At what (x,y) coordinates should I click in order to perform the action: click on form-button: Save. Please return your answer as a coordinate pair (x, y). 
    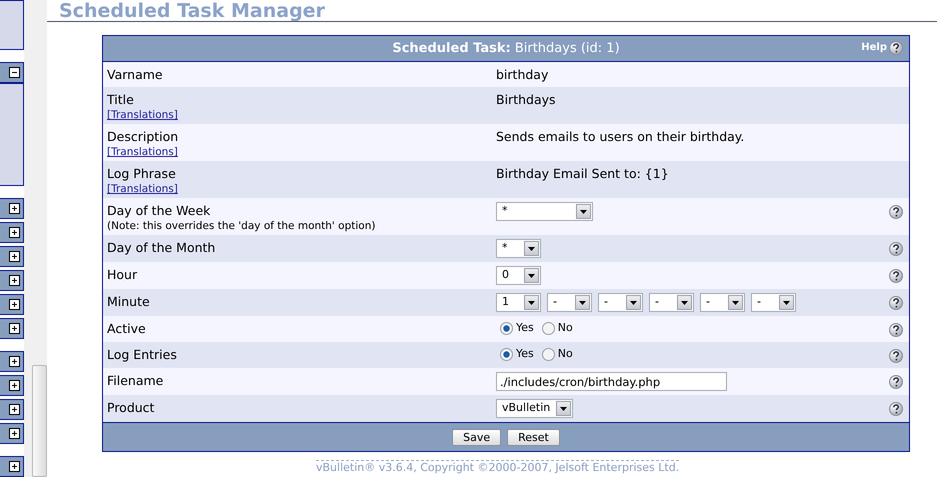
    Looking at the image, I should click on (477, 437).